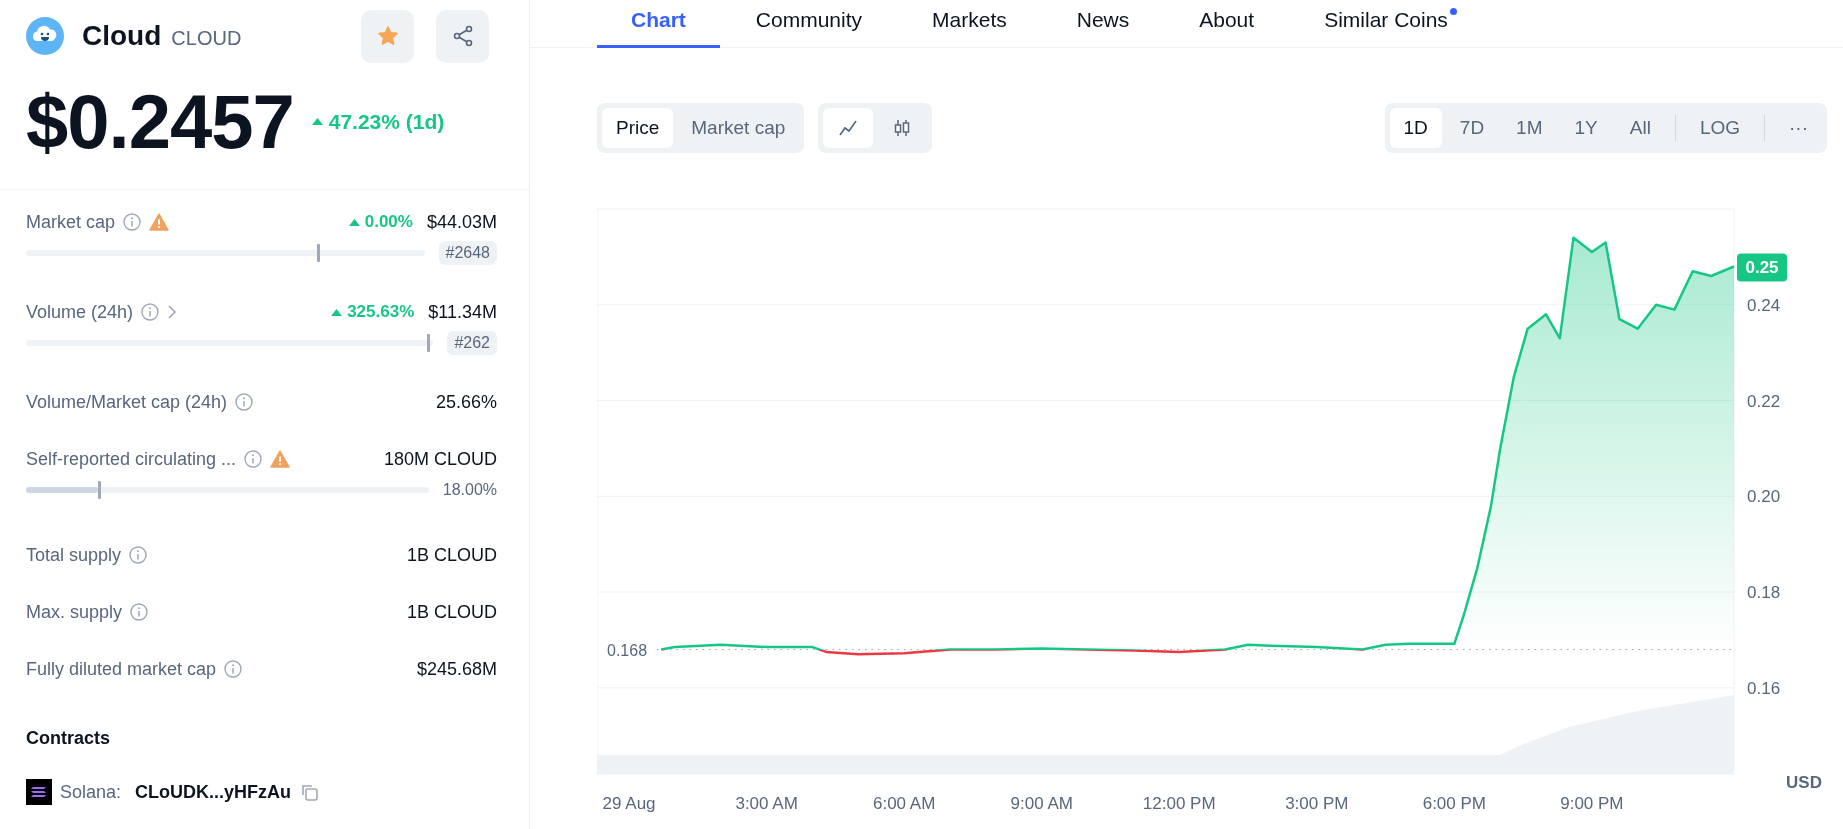 The height and width of the screenshot is (829, 1843). What do you see at coordinates (378, 121) in the screenshot?
I see `price-change: 47.23% (1d)` at bounding box center [378, 121].